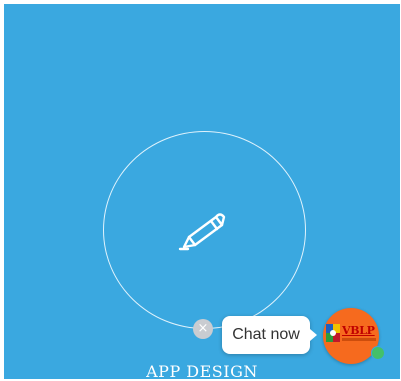 Image resolution: width=401 pixels, height=381 pixels. I want to click on avatar-tagline, so click(359, 339).